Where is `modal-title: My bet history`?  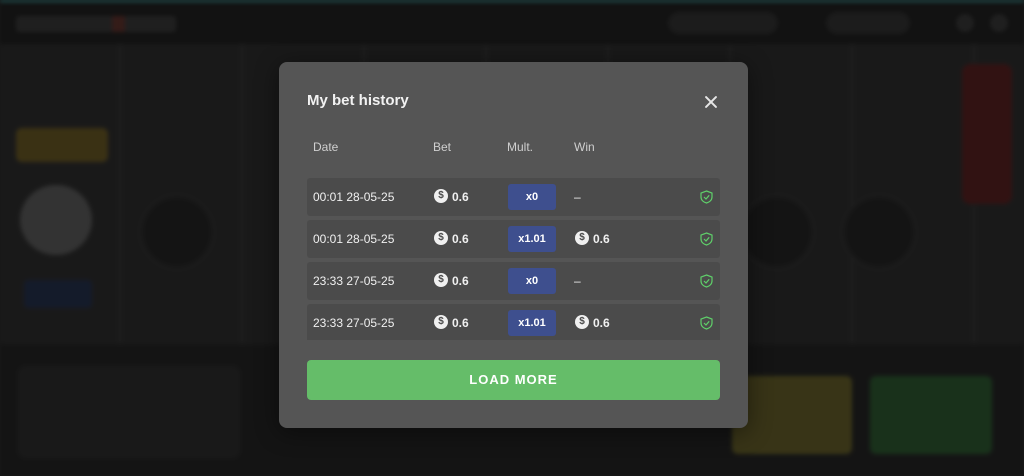
modal-title: My bet history is located at coordinates (358, 100).